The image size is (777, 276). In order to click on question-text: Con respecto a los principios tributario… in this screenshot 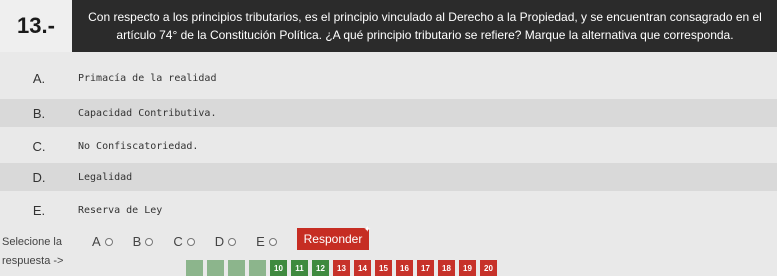, I will do `click(425, 26)`.